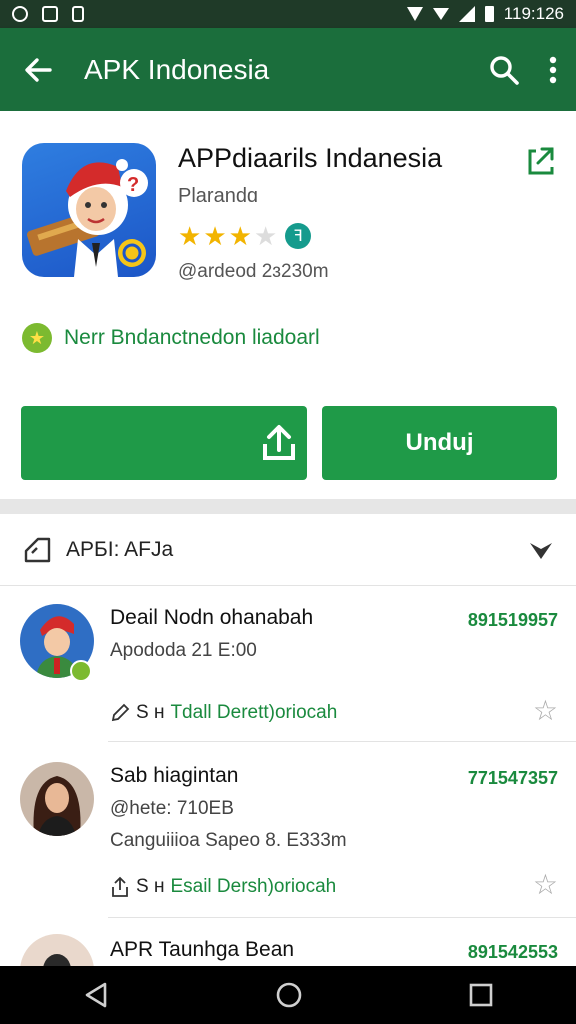 Image resolution: width=576 pixels, height=1024 pixels. What do you see at coordinates (254, 712) in the screenshot?
I see `review-link-text: Tdall Derett)oriocah` at bounding box center [254, 712].